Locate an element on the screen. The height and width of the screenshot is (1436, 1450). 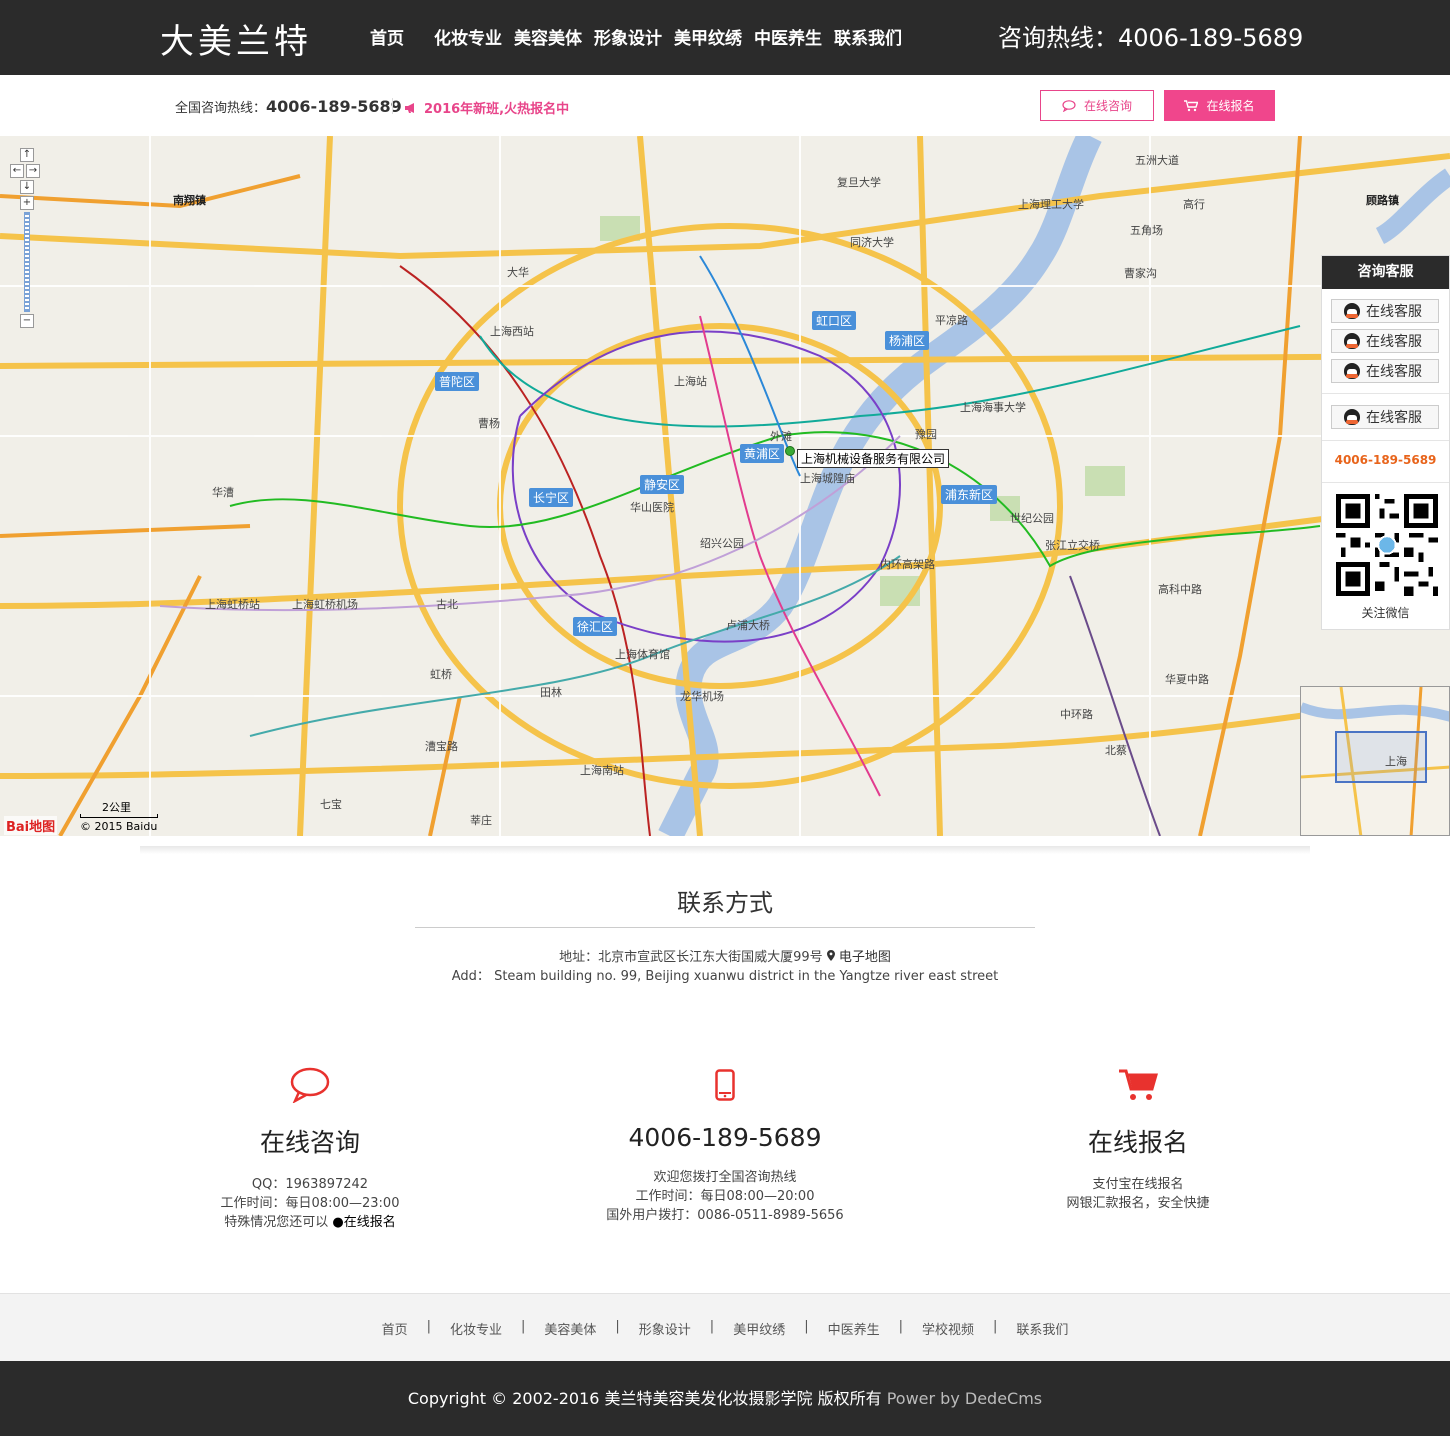
column-text: 支付宝在线报名 网银汇款报名，安全快捷 is located at coordinates (1138, 1194).